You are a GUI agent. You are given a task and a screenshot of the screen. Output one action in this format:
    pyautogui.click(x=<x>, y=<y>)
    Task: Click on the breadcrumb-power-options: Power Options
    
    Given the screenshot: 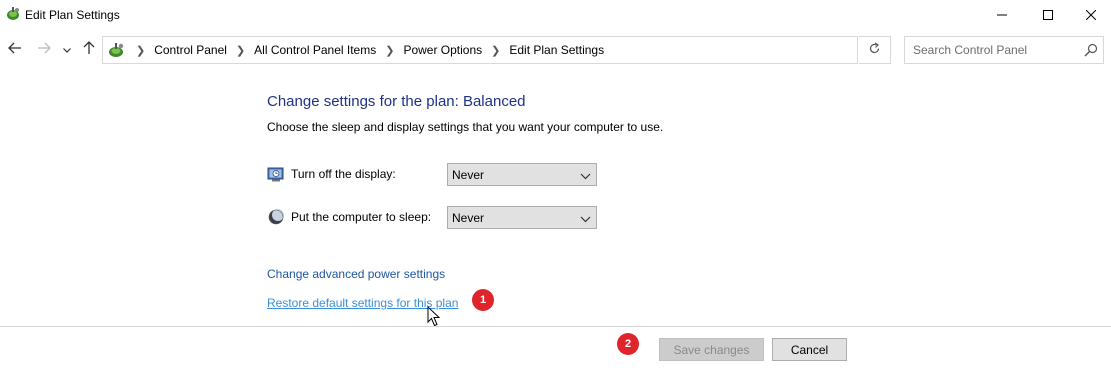 What is the action you would take?
    pyautogui.click(x=442, y=50)
    